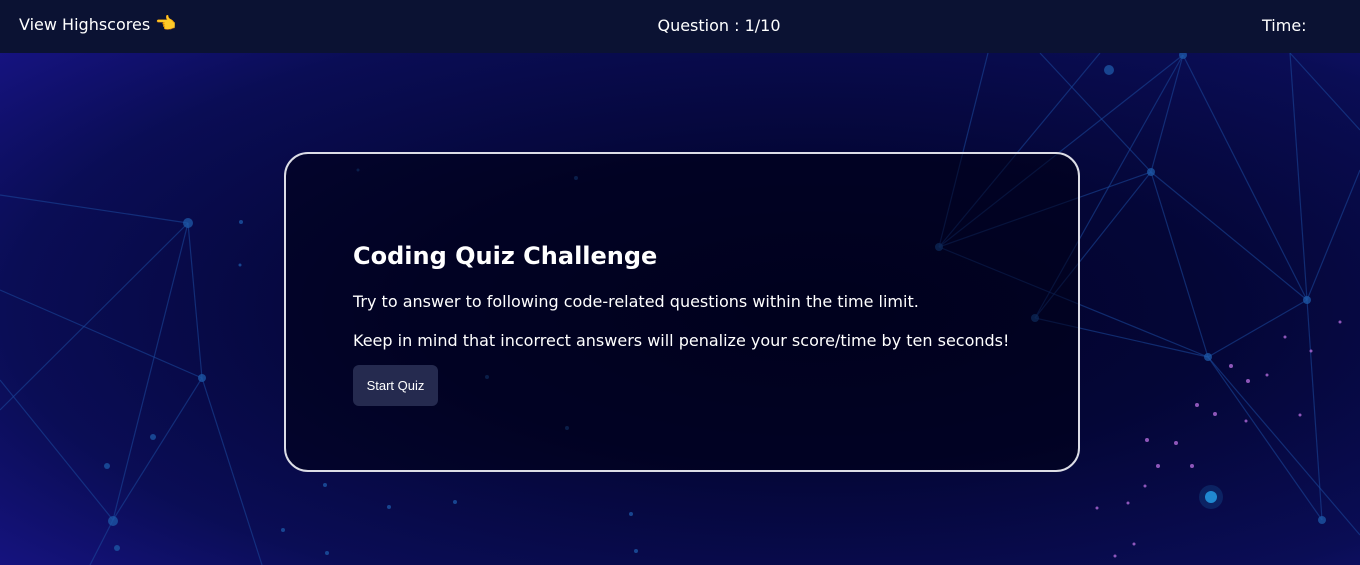 This screenshot has width=1360, height=565. What do you see at coordinates (719, 25) in the screenshot?
I see `question-counter-text: Question : 1/10` at bounding box center [719, 25].